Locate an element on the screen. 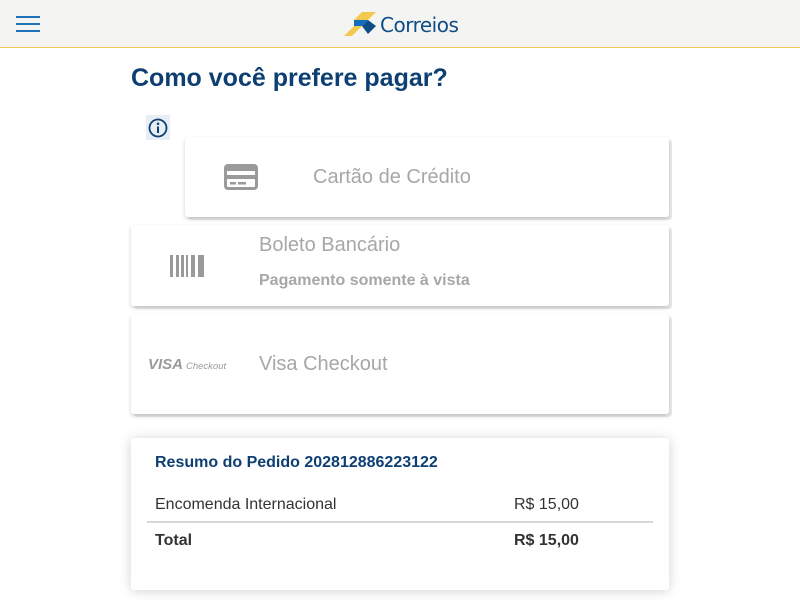  page-title: Como você prefere pagar? is located at coordinates (289, 78).